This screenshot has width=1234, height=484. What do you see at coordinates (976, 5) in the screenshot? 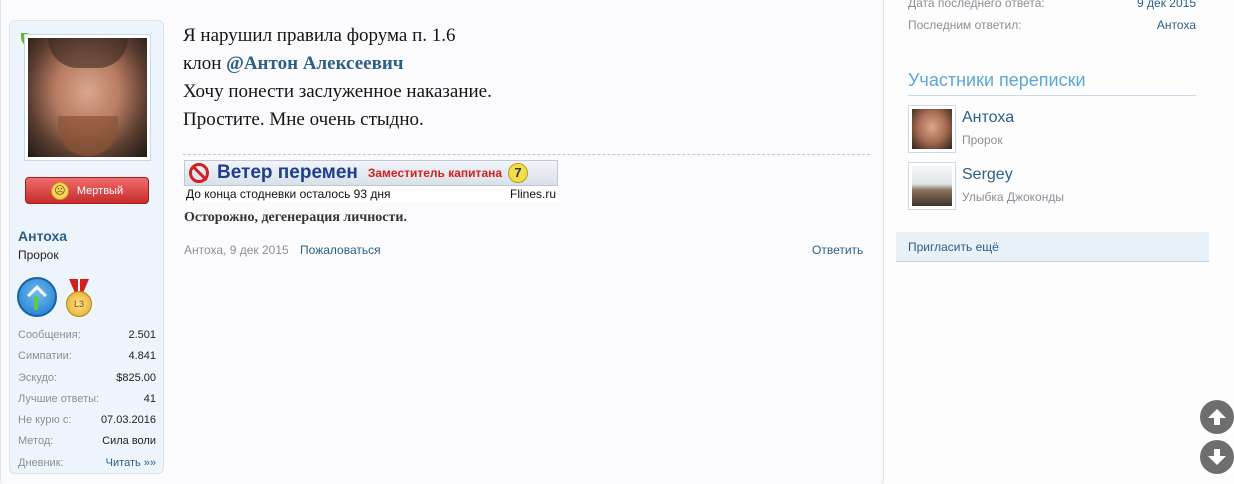
I see `info-label: Дата последнего ответа:` at bounding box center [976, 5].